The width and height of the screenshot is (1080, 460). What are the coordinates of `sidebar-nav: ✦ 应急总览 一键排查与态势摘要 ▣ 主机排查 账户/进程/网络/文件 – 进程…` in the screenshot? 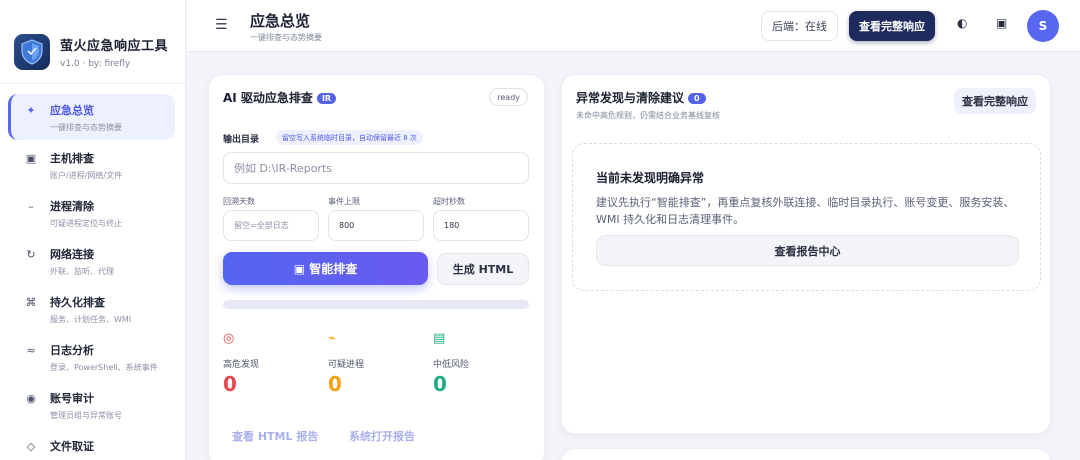 It's located at (92, 272).